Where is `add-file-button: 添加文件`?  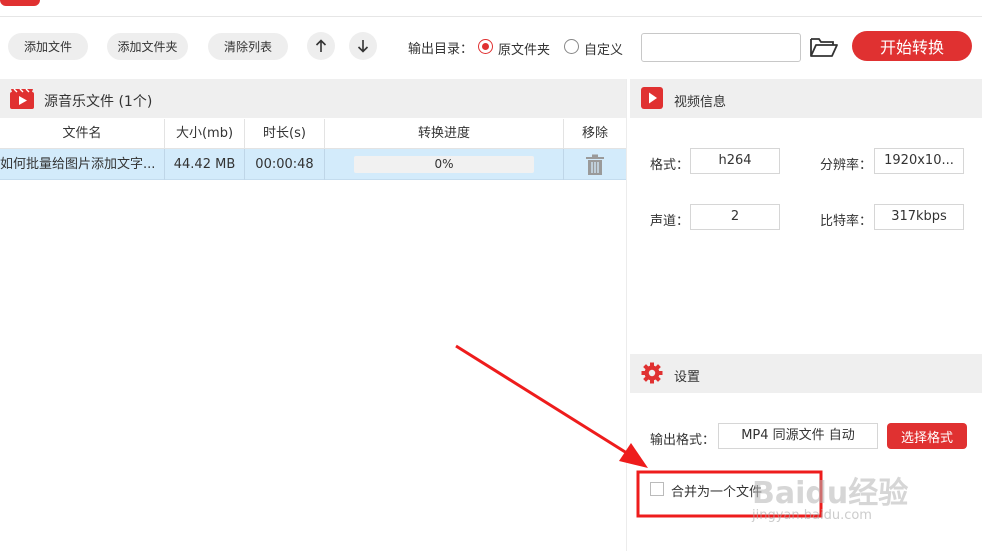 add-file-button: 添加文件 is located at coordinates (48, 46).